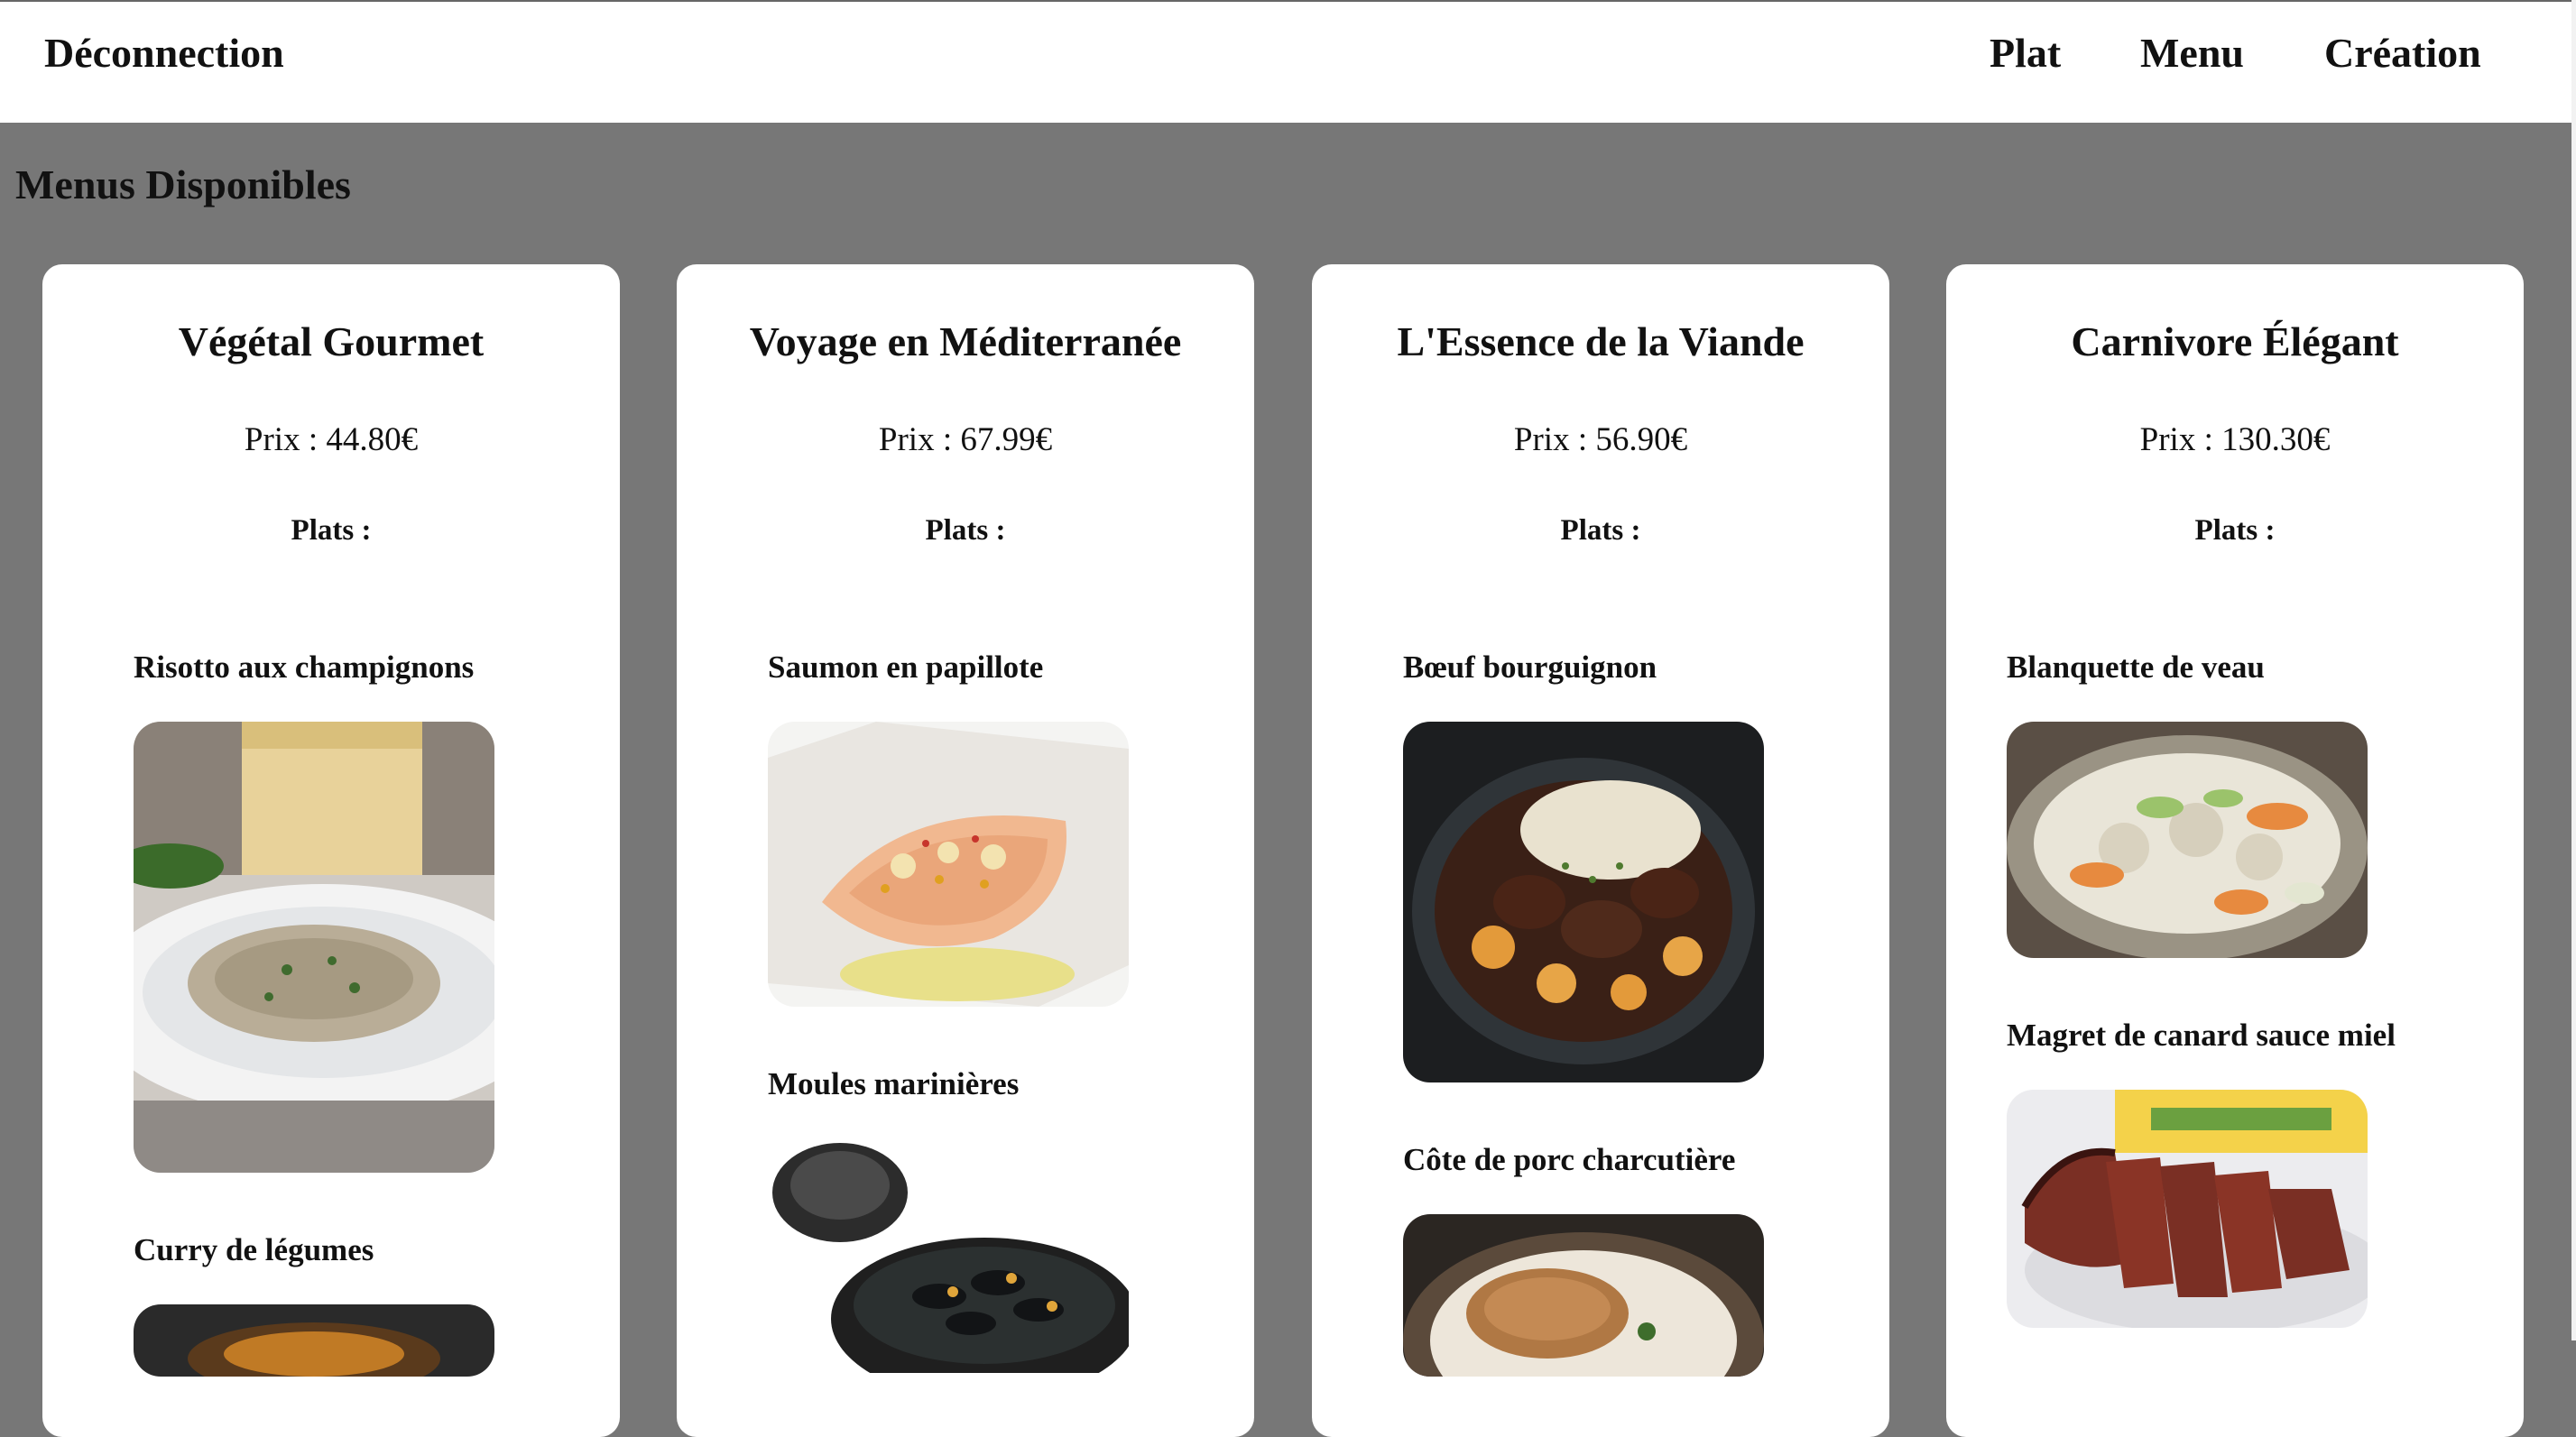  I want to click on top-nav-bar: Déconnection Plat Menu Création, so click(1285, 61).